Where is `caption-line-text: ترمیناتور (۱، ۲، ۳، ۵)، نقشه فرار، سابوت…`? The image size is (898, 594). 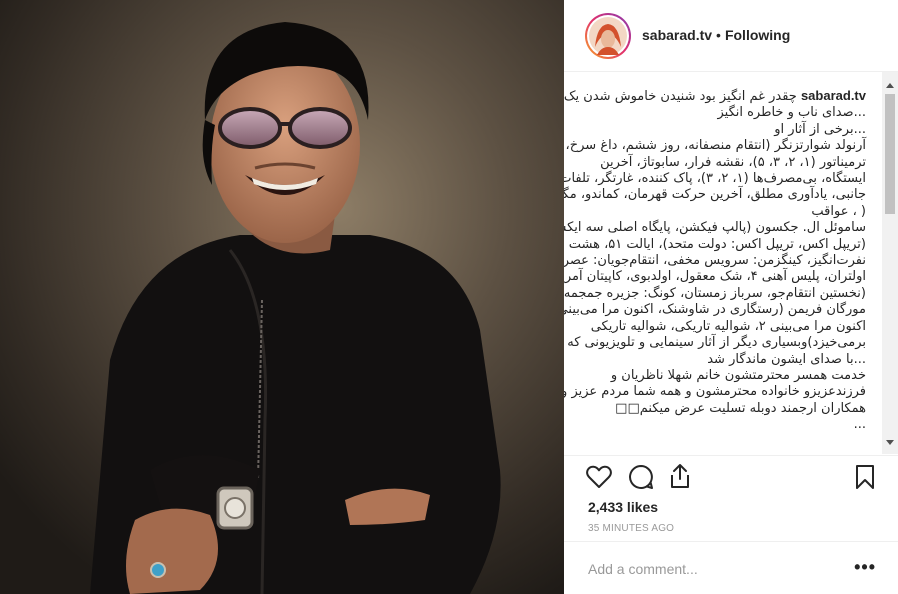
caption-line-text: ترمیناتور (۱، ۲، ۳، ۵)، نقشه فرار، سابوت… is located at coordinates (733, 162).